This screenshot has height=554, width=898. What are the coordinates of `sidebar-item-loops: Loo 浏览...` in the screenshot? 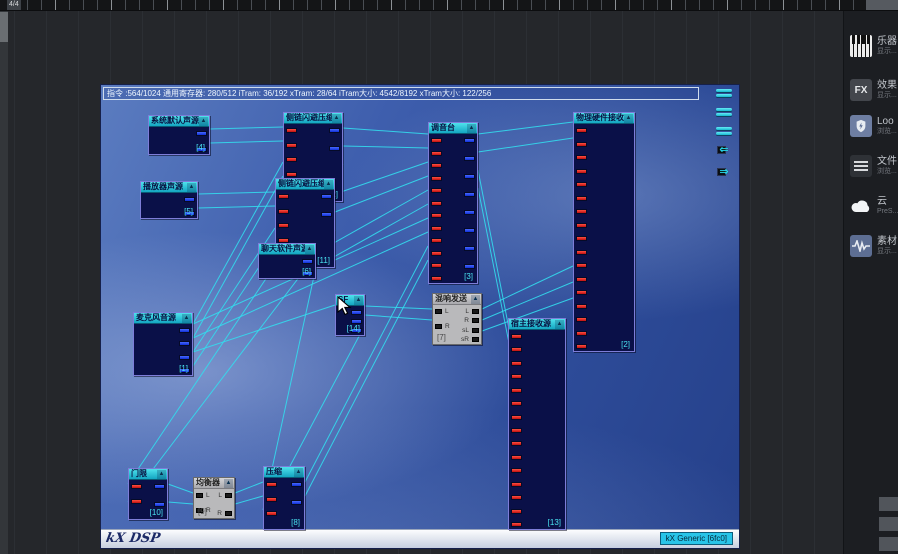 It's located at (874, 126).